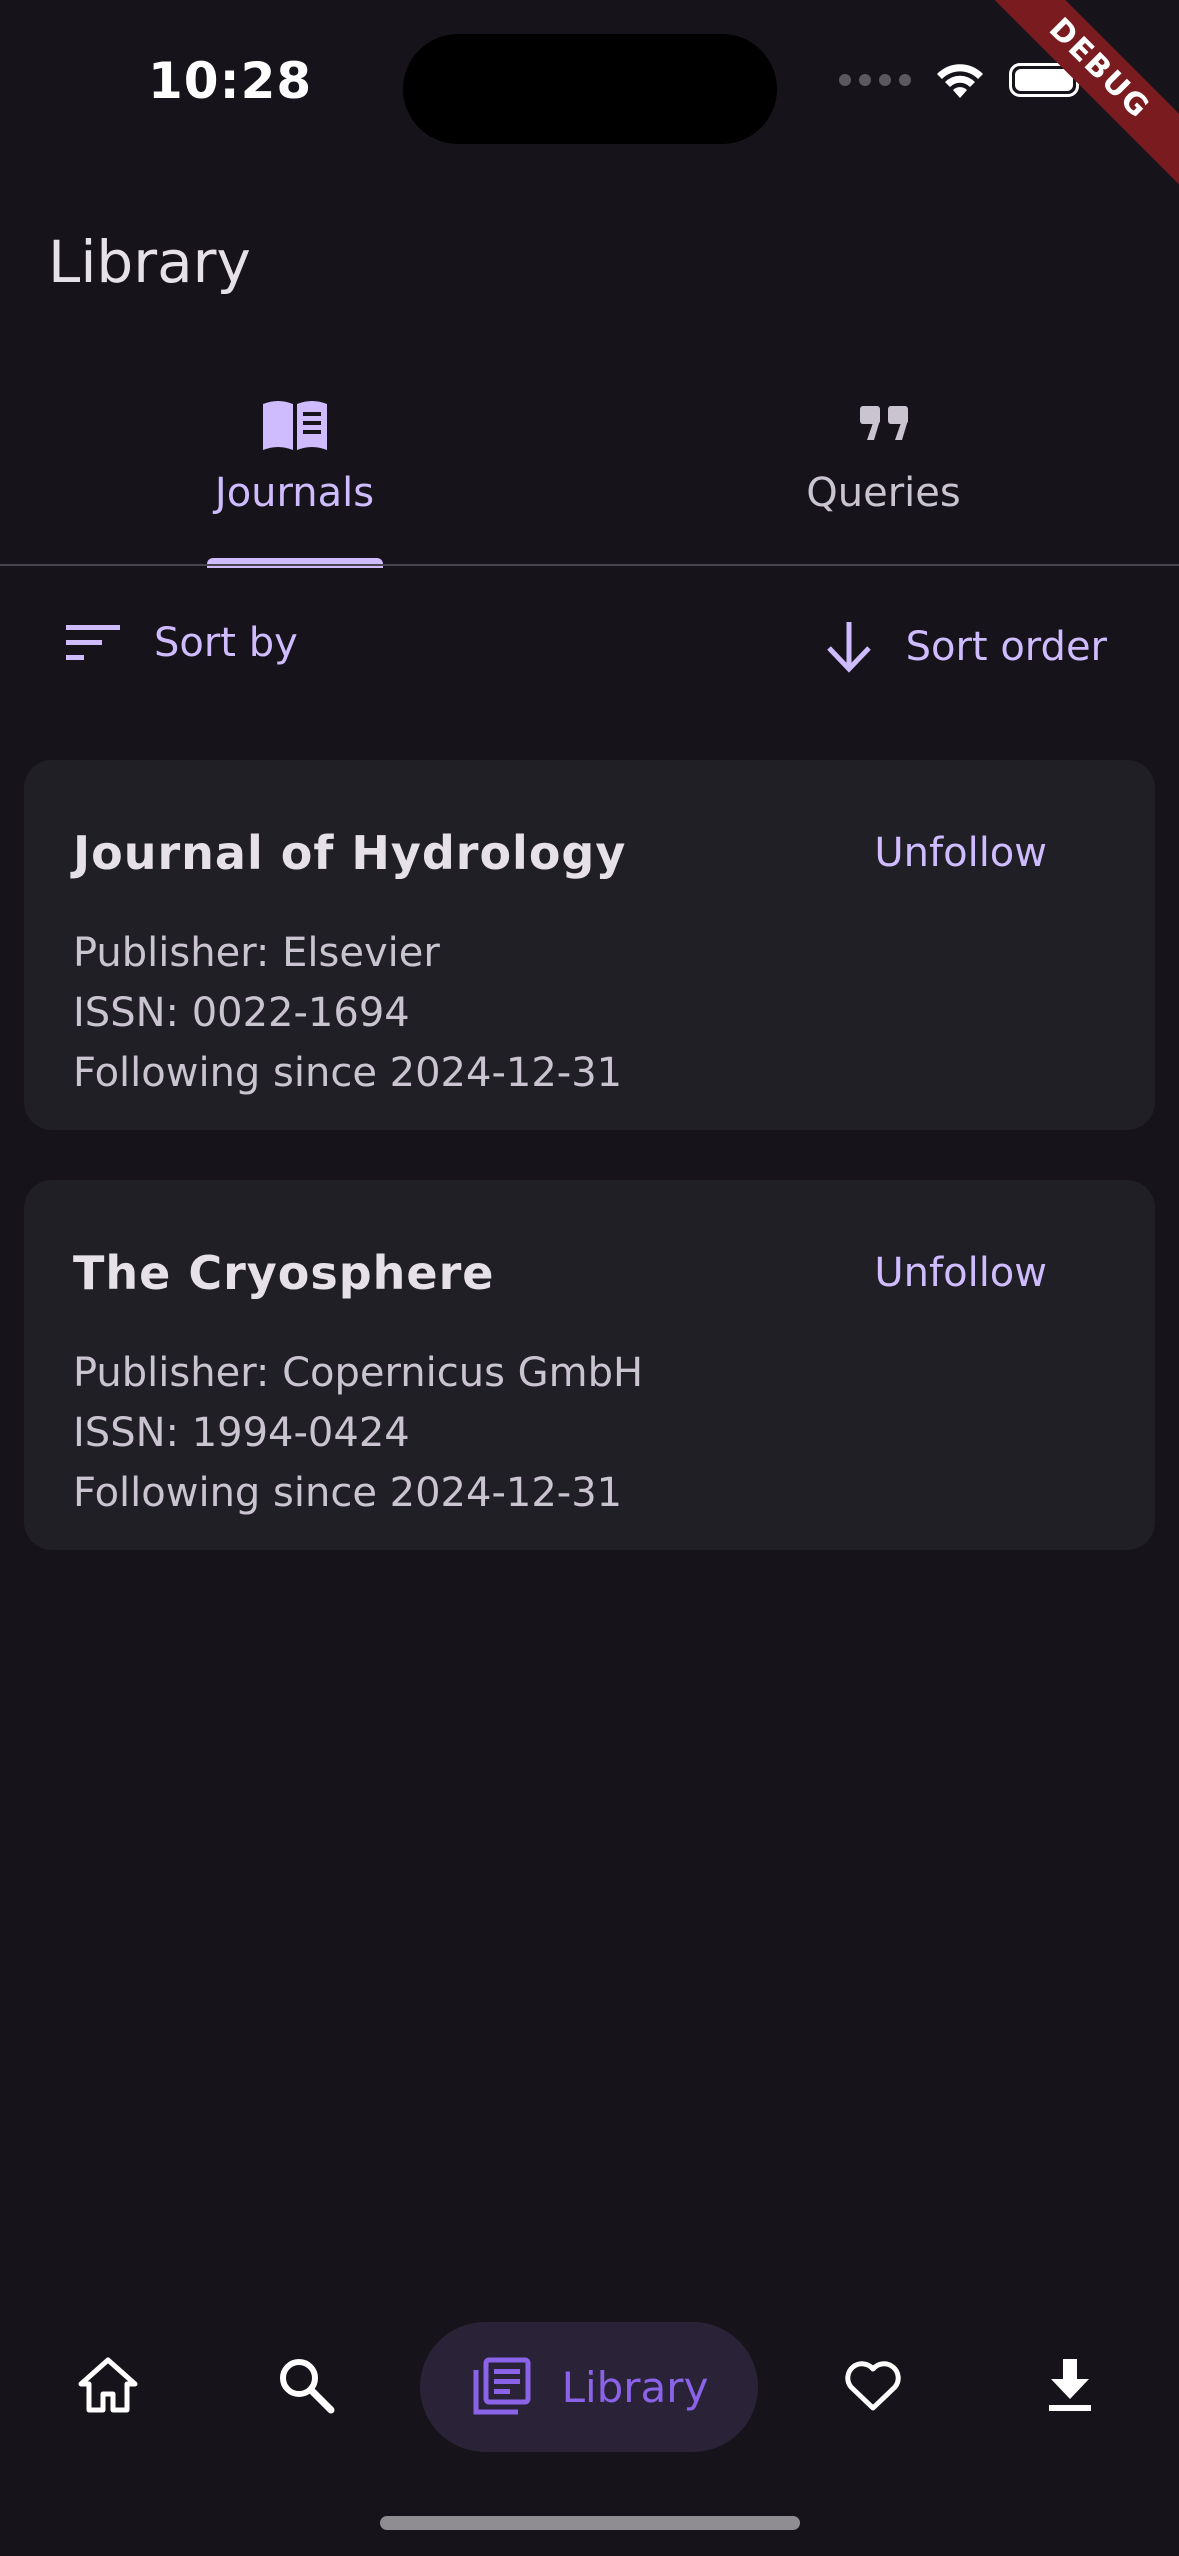  I want to click on nav-home, so click(108, 2385).